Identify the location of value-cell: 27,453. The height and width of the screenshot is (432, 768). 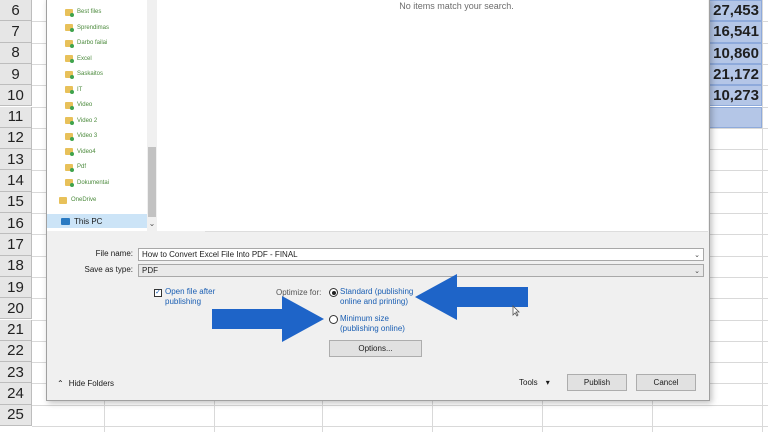
(733, 11).